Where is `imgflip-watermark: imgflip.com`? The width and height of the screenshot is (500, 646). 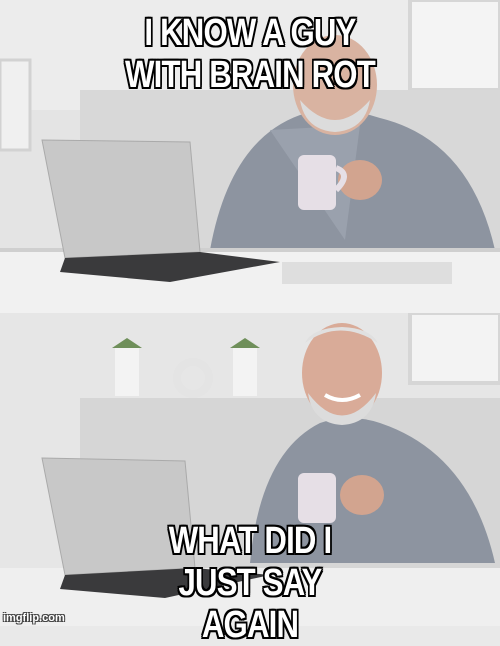
imgflip-watermark: imgflip.com is located at coordinates (34, 618).